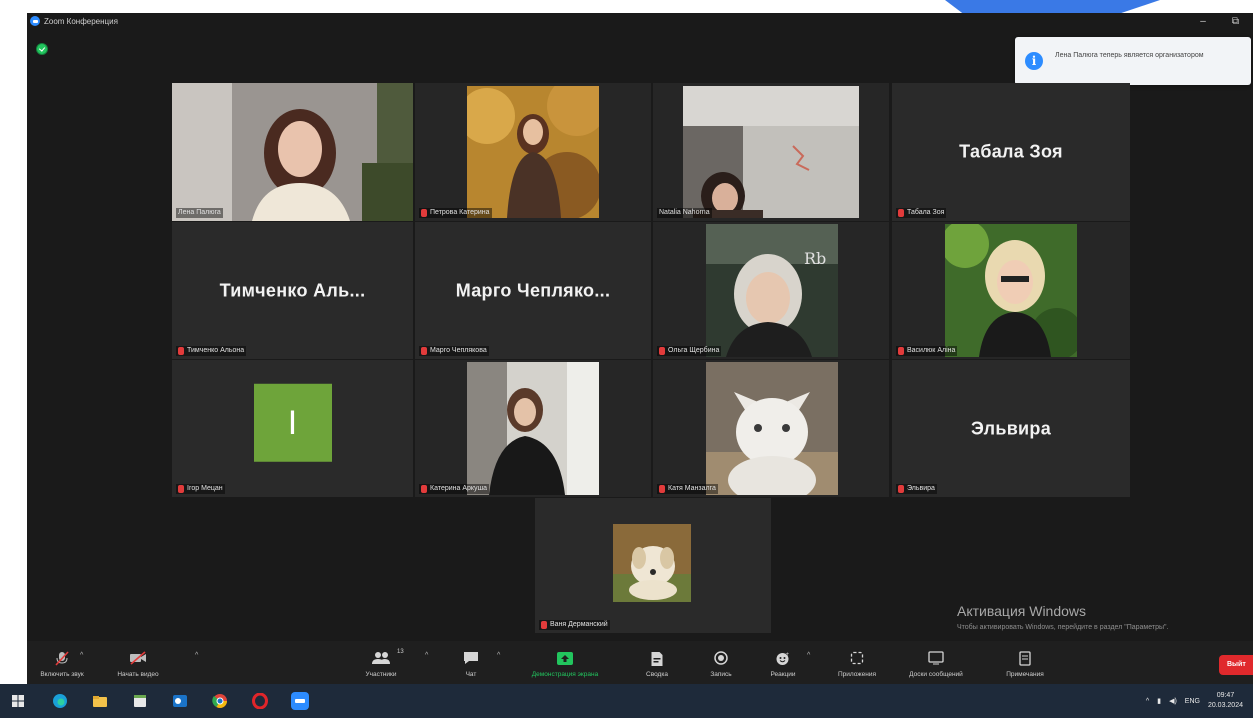  I want to click on notes-icon, so click(1025, 658).